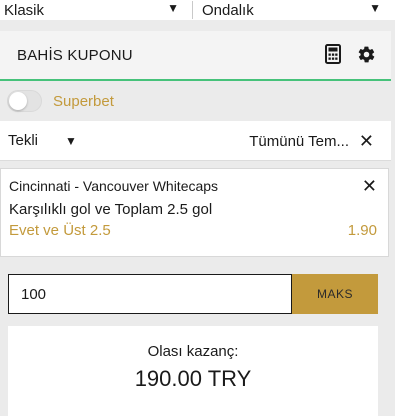 Image resolution: width=395 pixels, height=416 pixels. What do you see at coordinates (75, 55) in the screenshot?
I see `coupon-title: BAHİS KUPONU` at bounding box center [75, 55].